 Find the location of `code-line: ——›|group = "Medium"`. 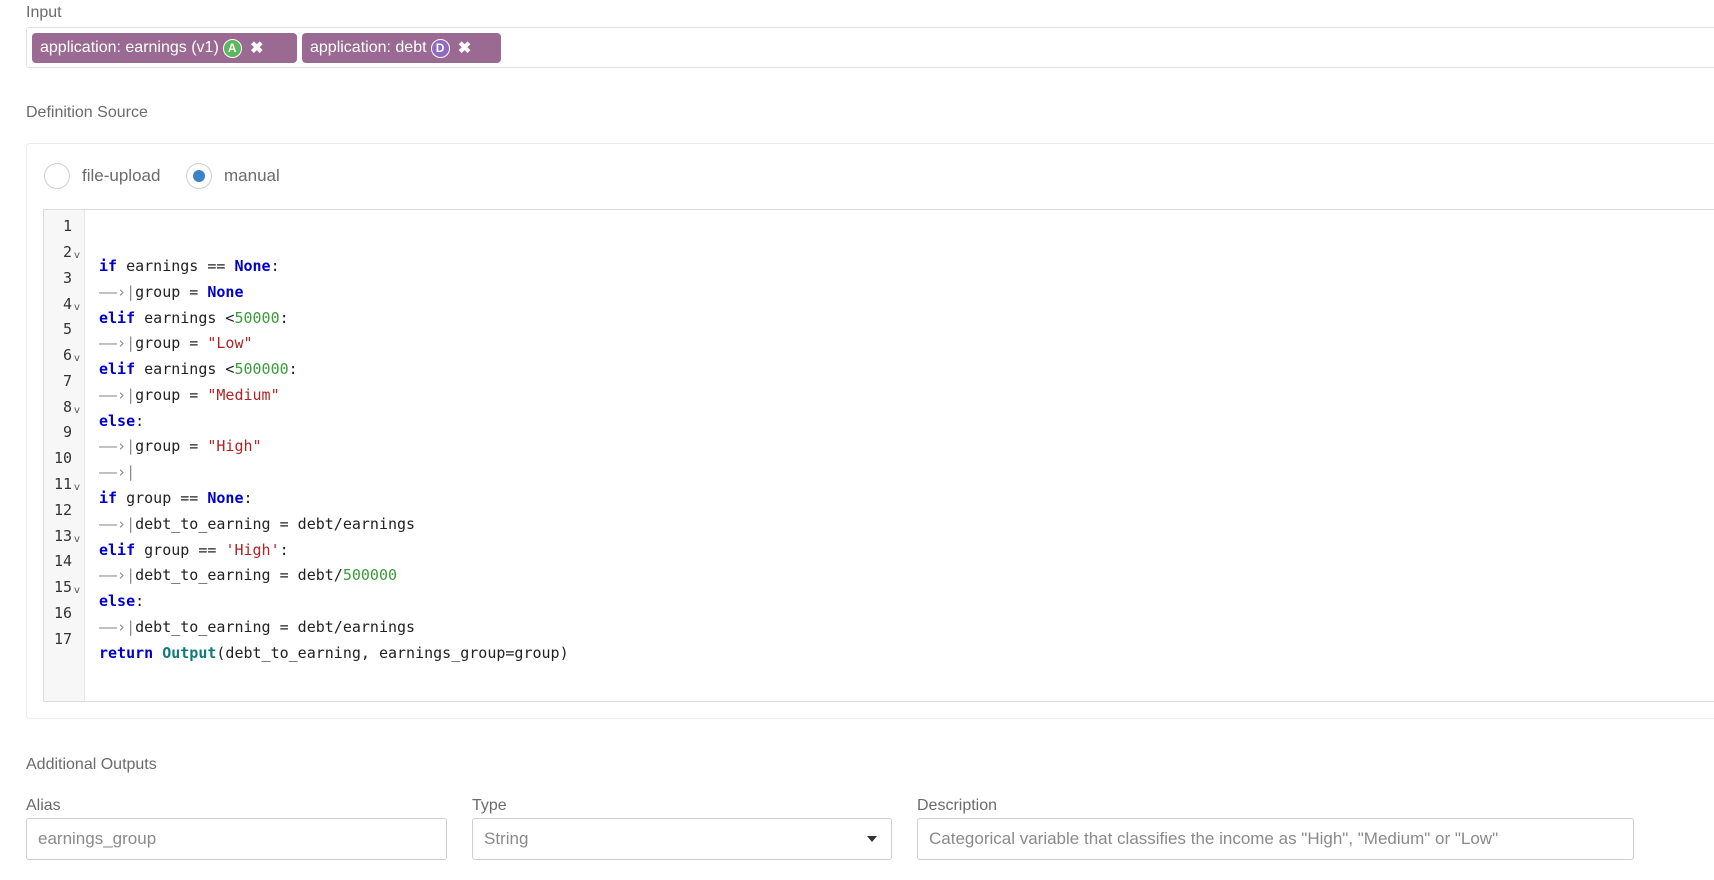

code-line: ——›|group = "Medium" is located at coordinates (189, 395).